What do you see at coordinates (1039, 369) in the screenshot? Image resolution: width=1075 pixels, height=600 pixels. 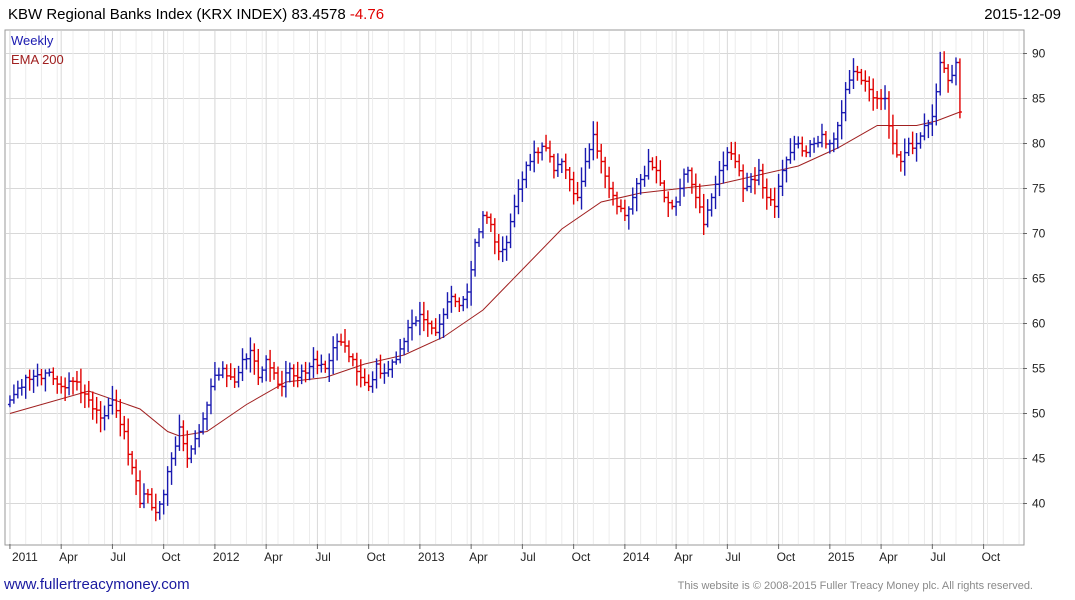 I see `y-tick-label: 55` at bounding box center [1039, 369].